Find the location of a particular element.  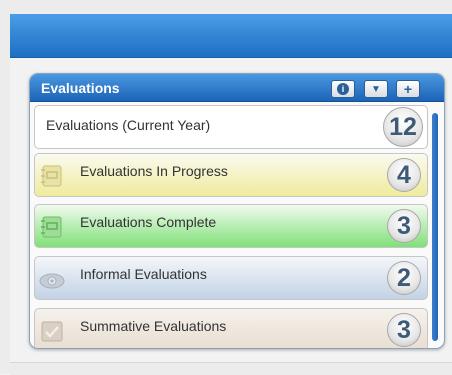

filter-icon: ▼ is located at coordinates (376, 89).